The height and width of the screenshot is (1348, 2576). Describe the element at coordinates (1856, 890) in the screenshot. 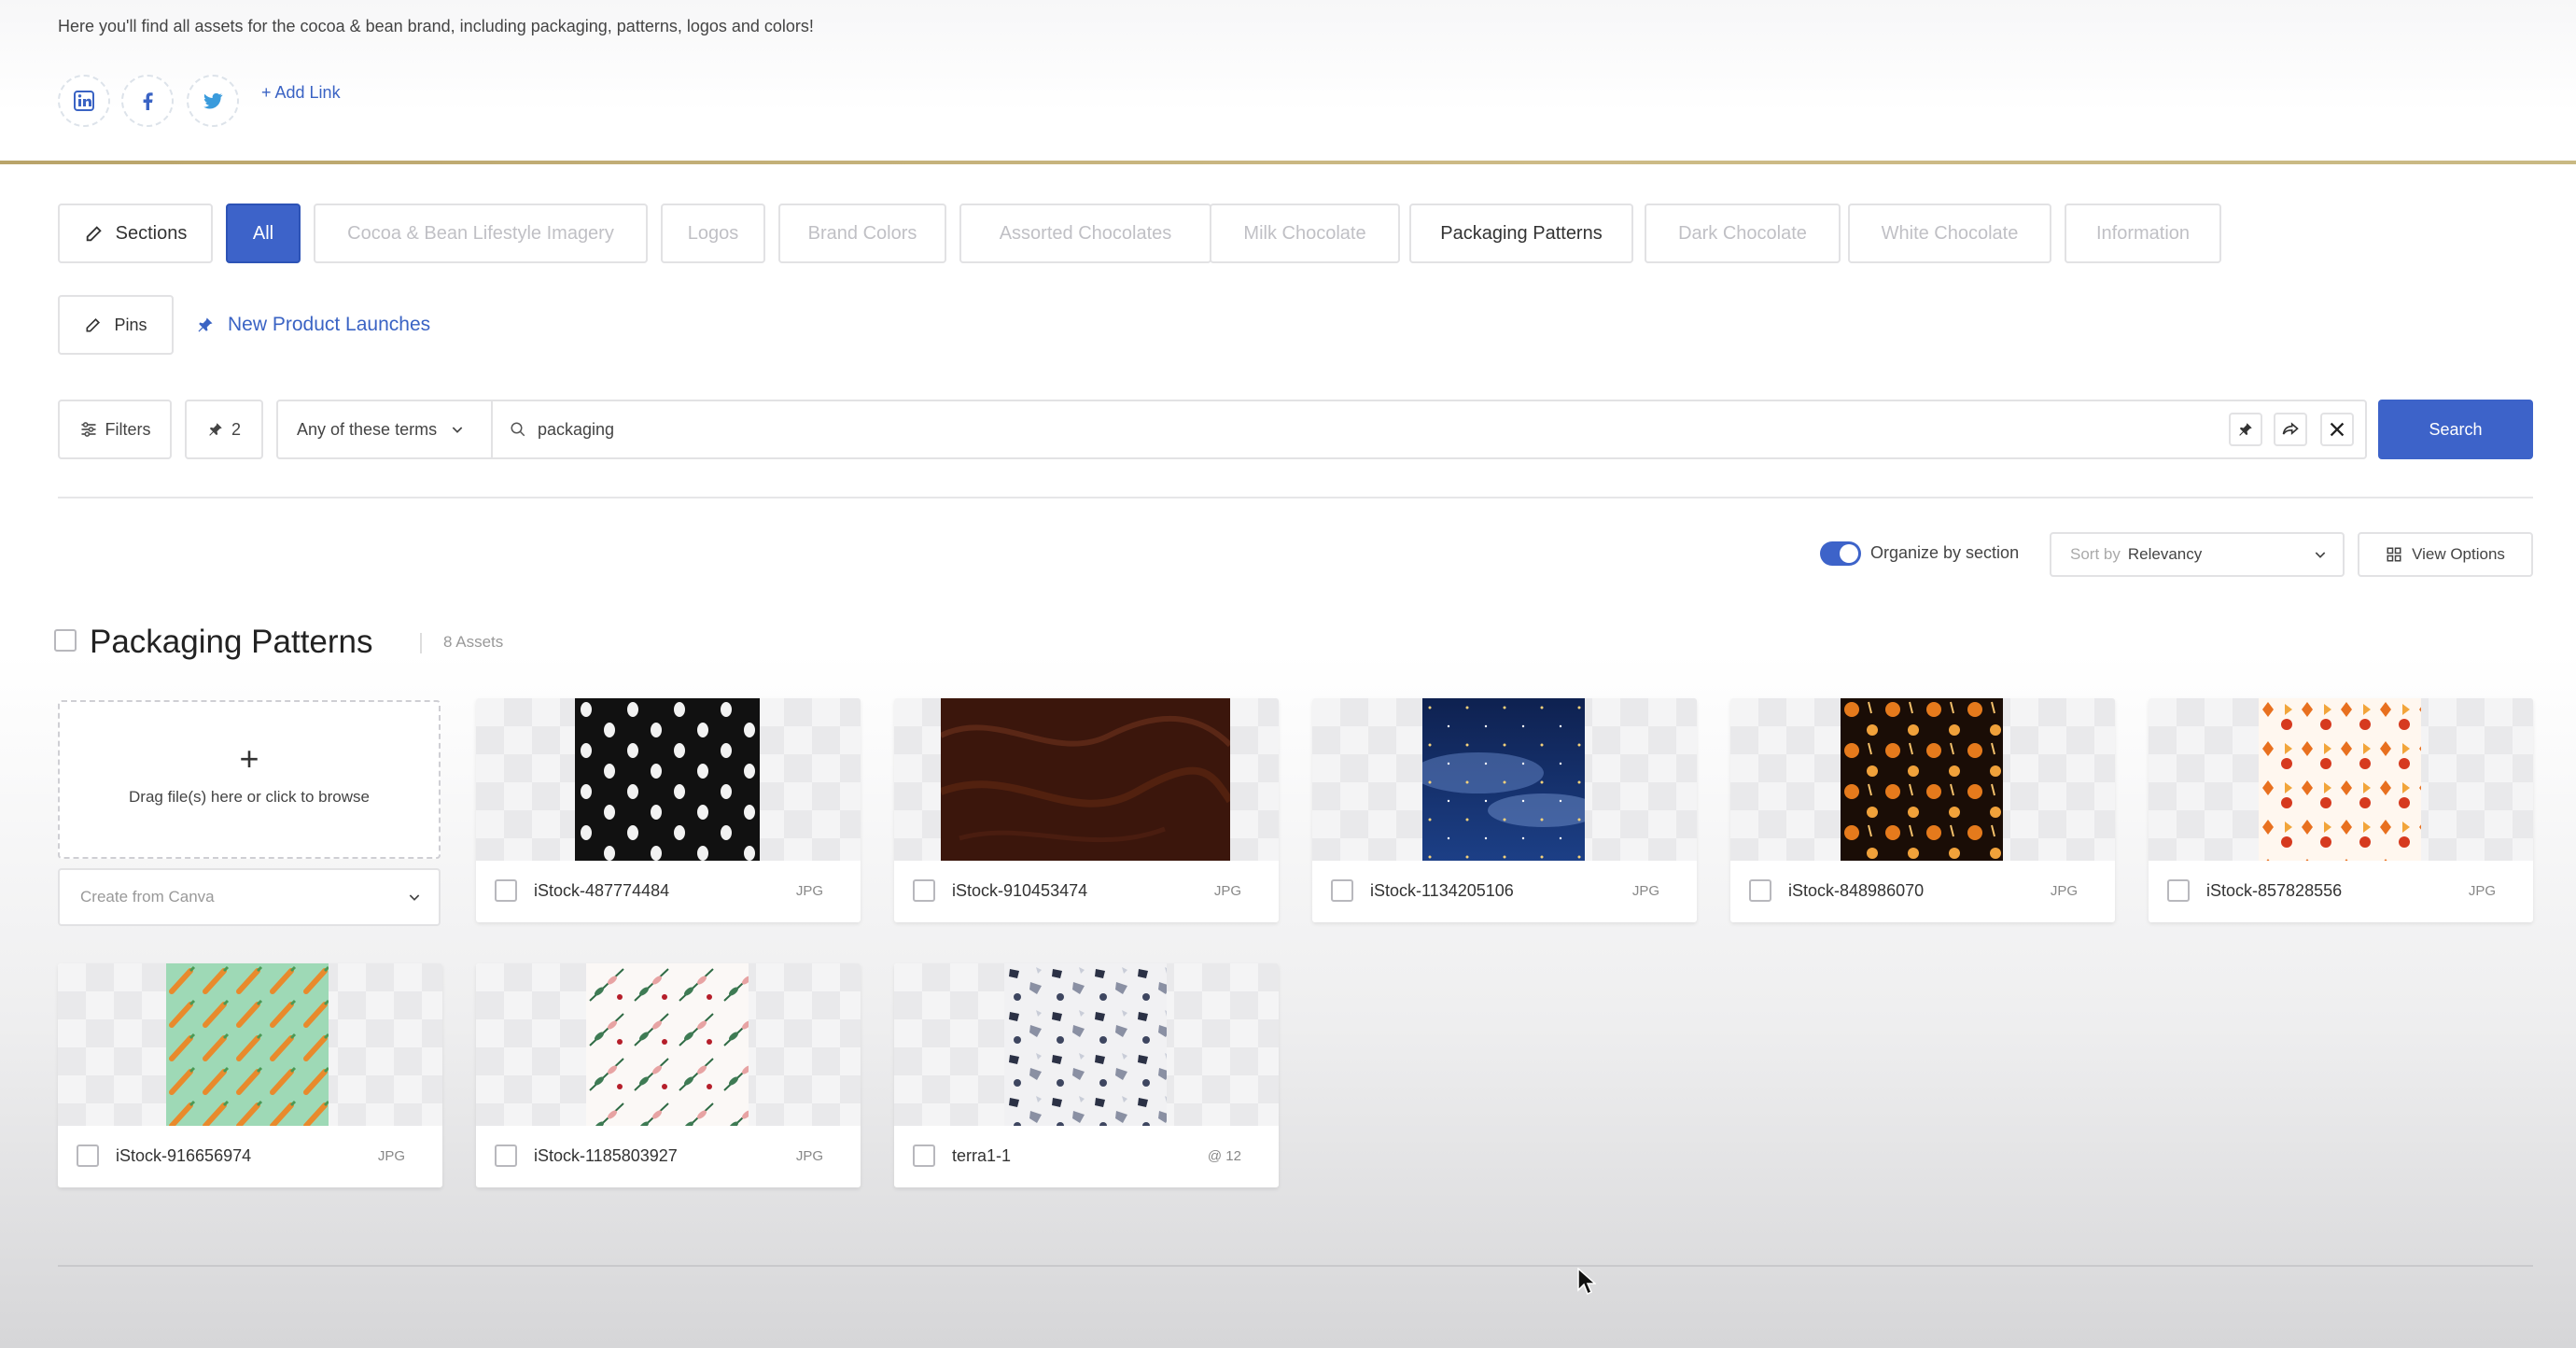

I see `asset-name: iStock-848986070` at that location.